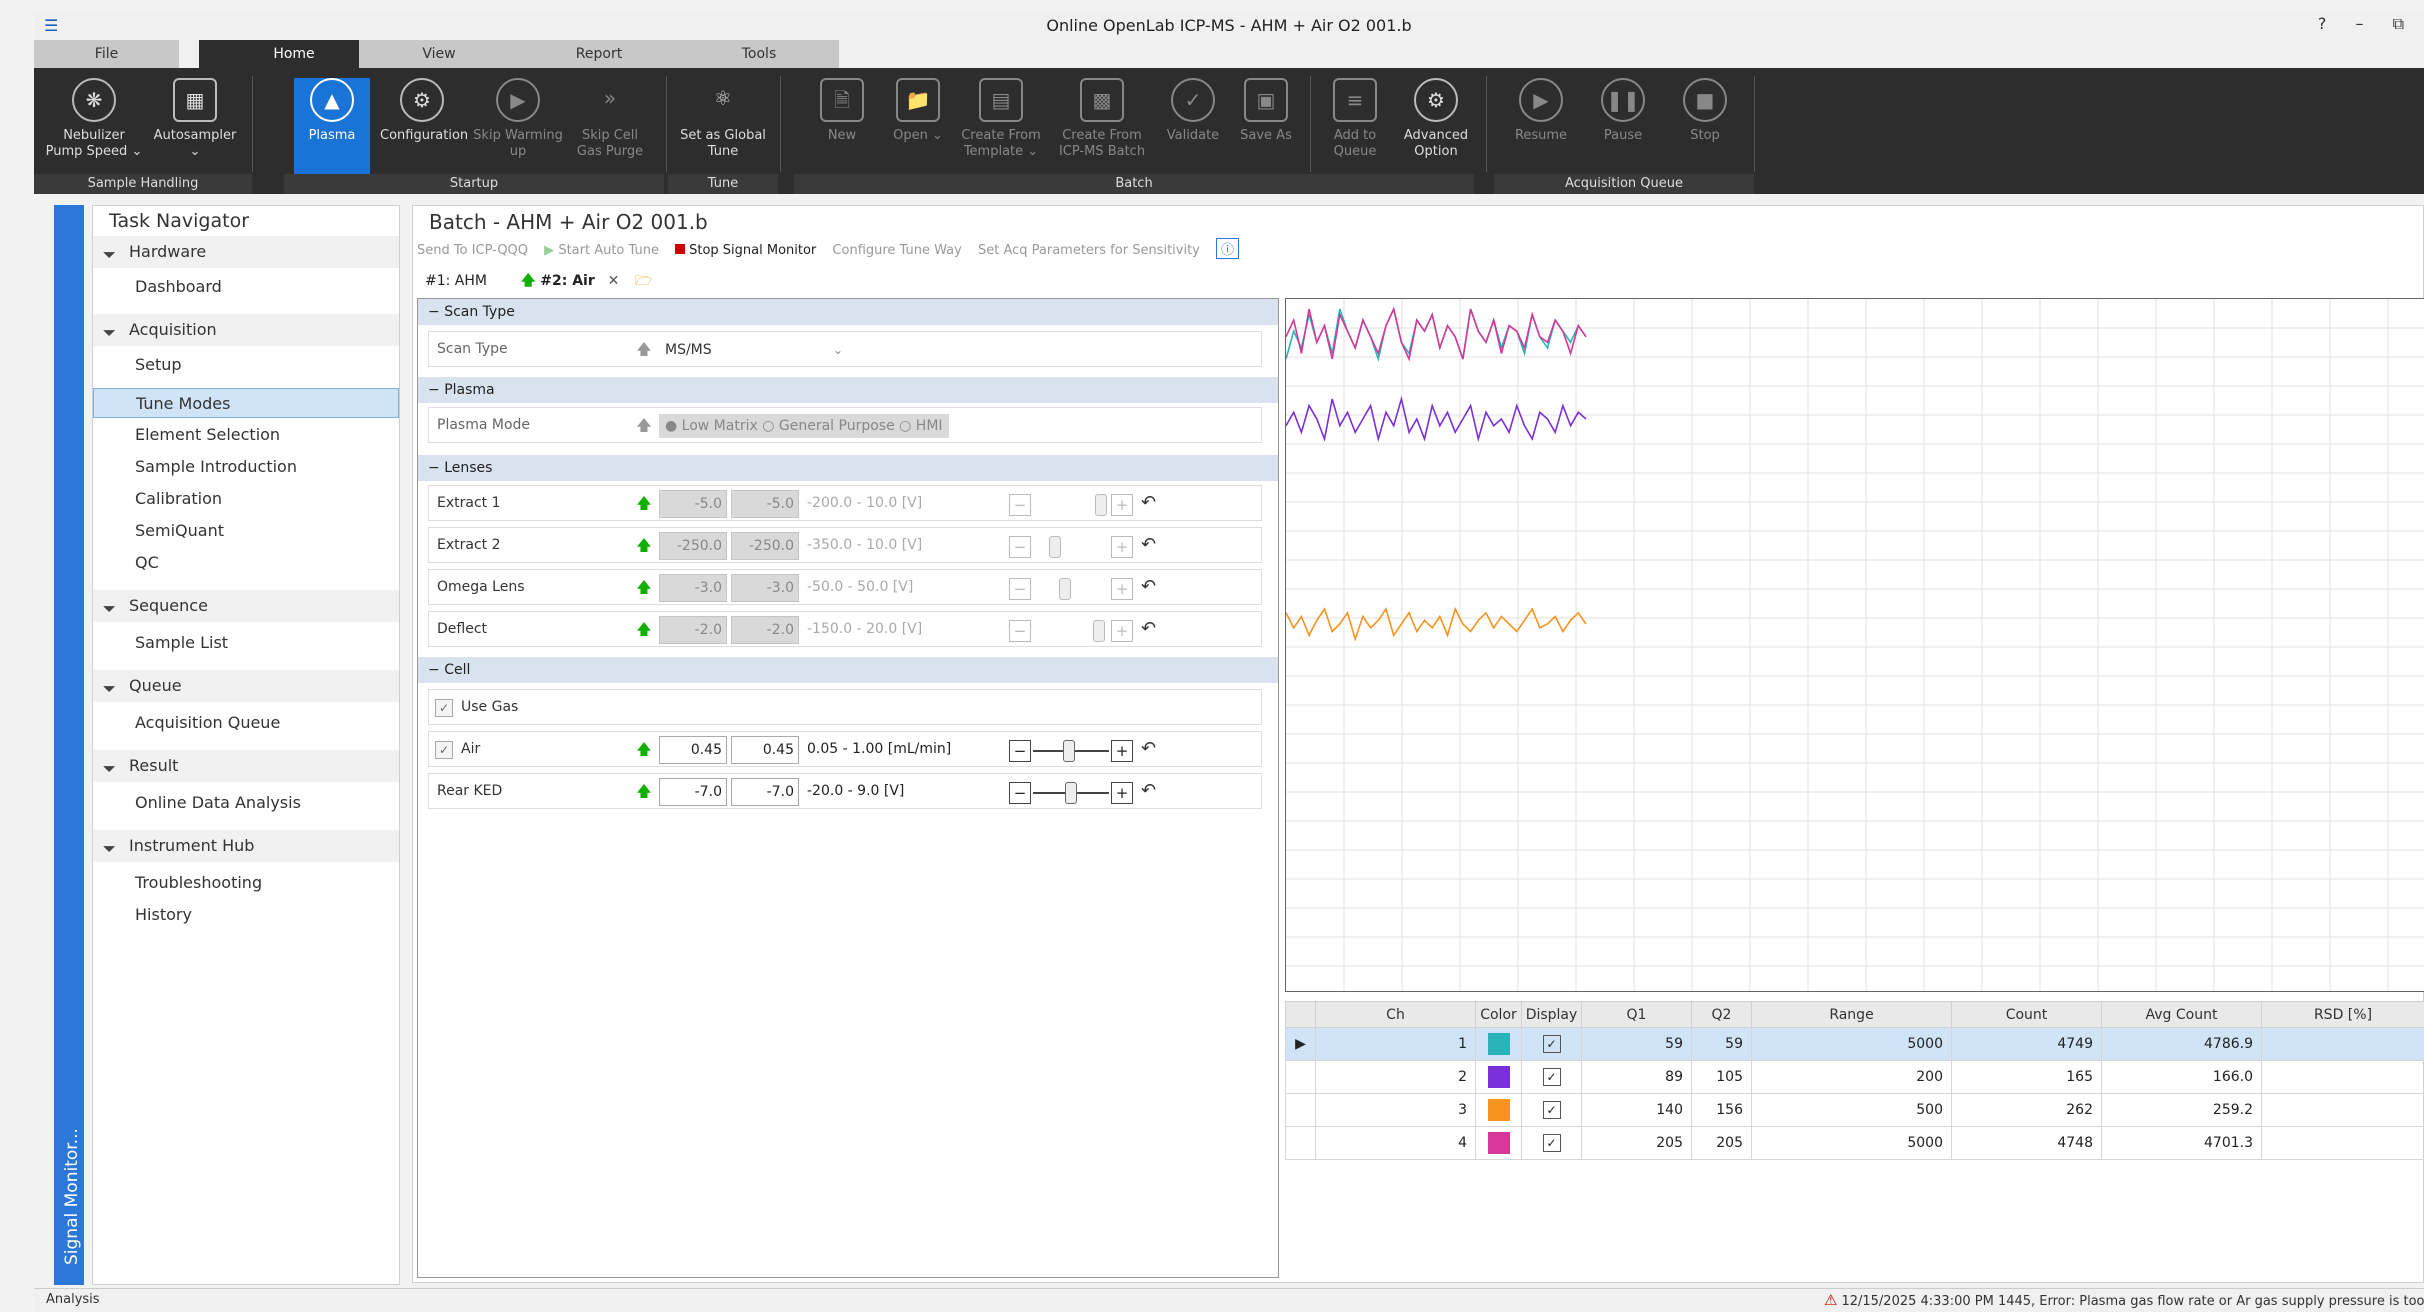 The image size is (2424, 1312). What do you see at coordinates (1193, 126) in the screenshot?
I see `validate-button: ✓ Validate` at bounding box center [1193, 126].